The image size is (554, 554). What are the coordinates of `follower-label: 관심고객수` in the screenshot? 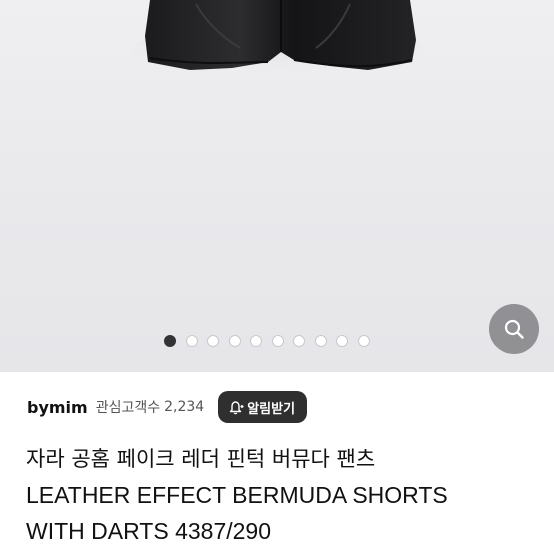 It's located at (128, 408).